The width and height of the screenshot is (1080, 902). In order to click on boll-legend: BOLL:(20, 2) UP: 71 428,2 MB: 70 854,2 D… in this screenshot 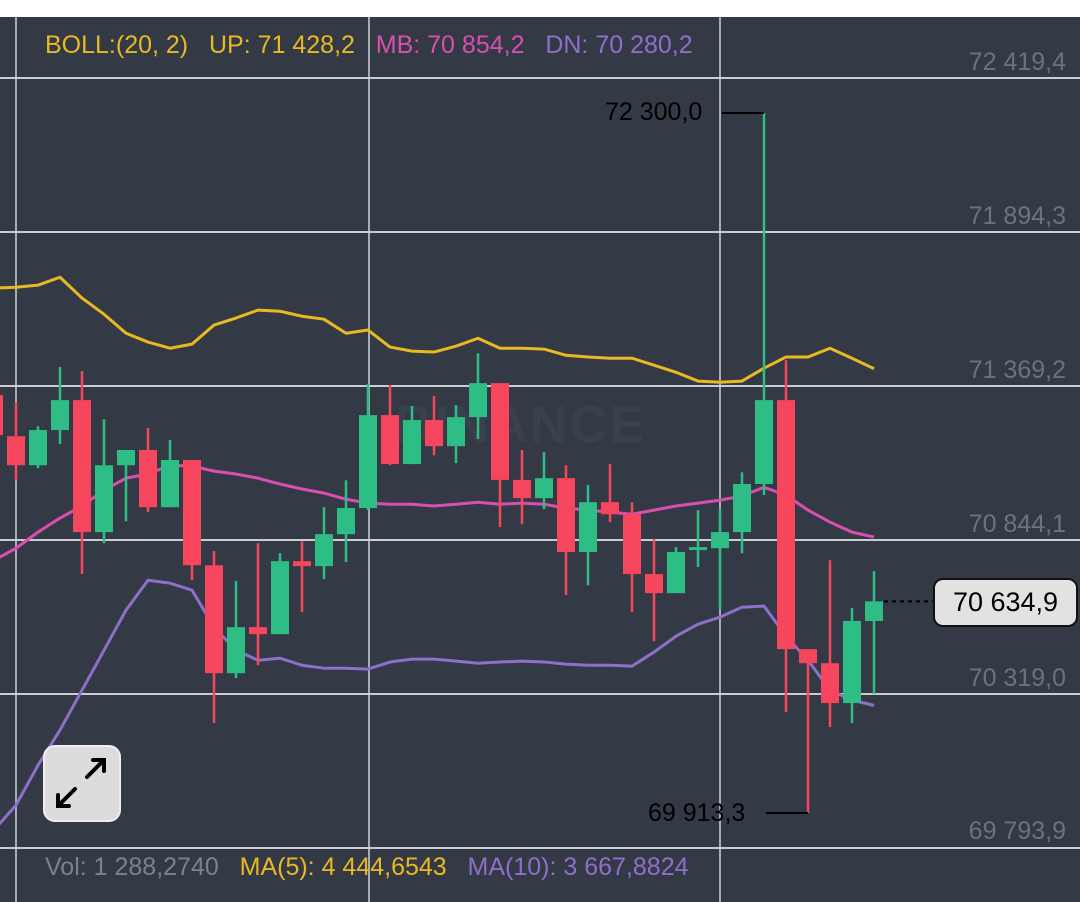, I will do `click(369, 45)`.